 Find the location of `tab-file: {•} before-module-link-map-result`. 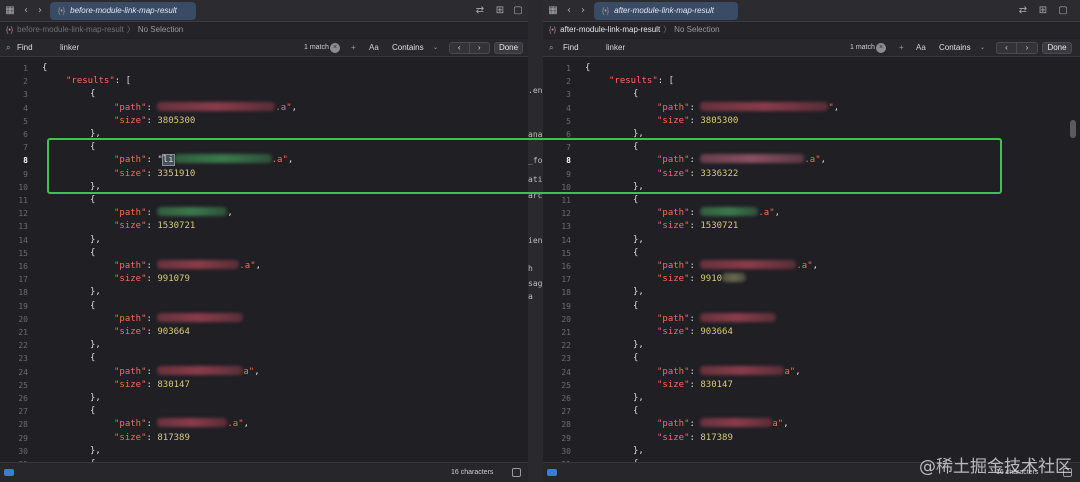

tab-file: {•} before-module-link-map-result is located at coordinates (123, 11).